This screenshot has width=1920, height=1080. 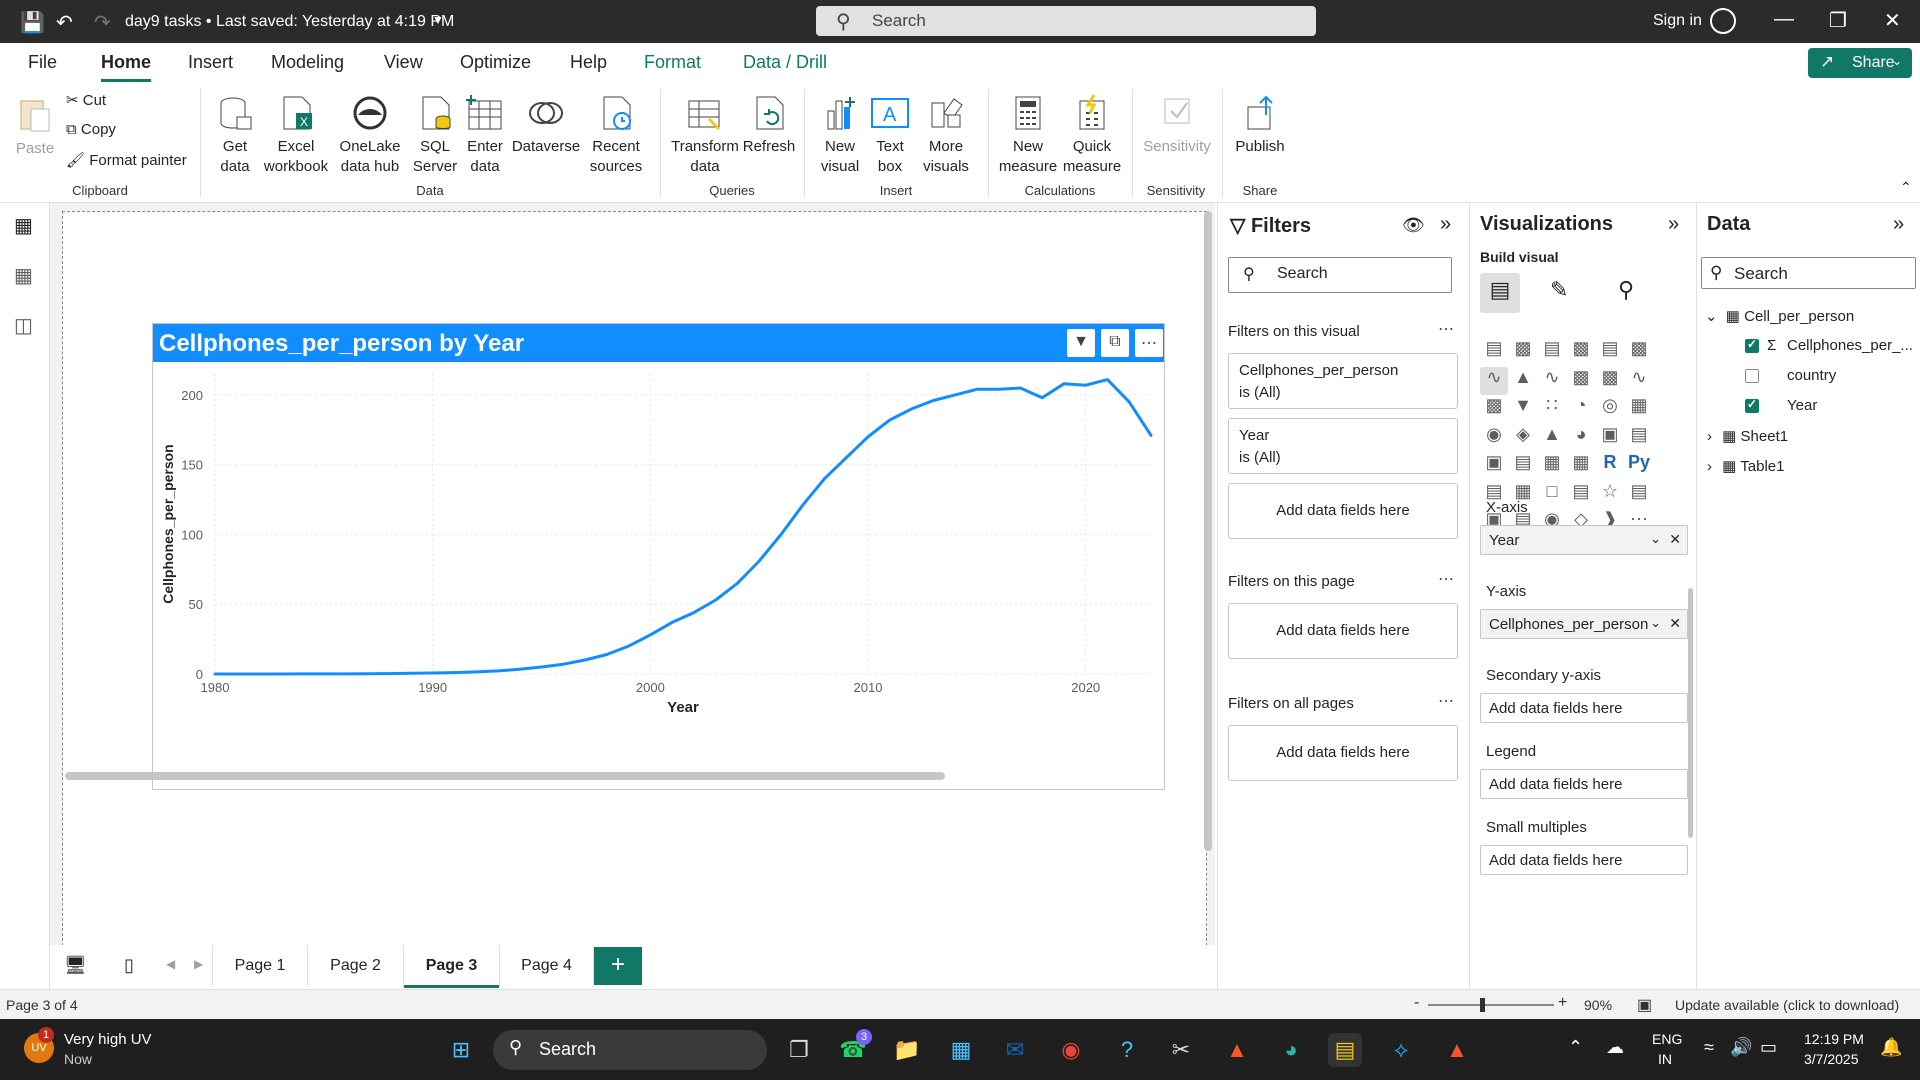 I want to click on r-visual-visual-icon: R, so click(x=1610, y=466).